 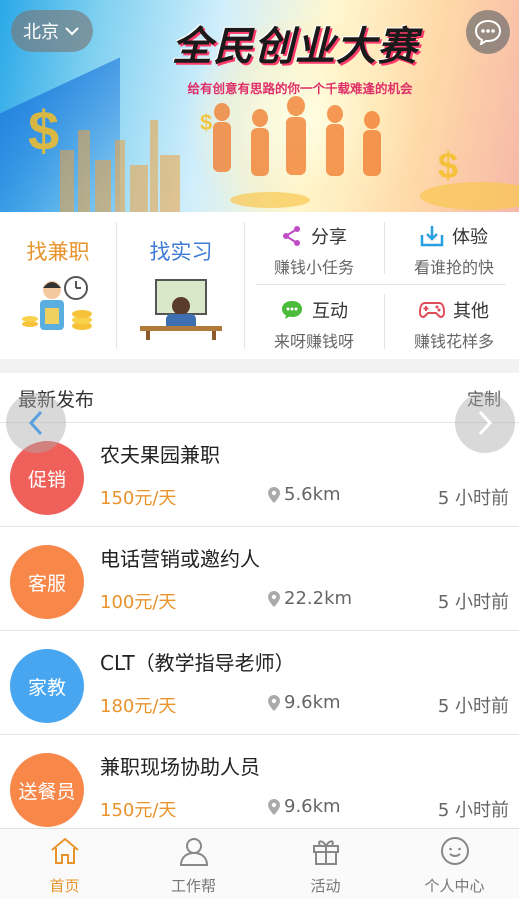 I want to click on tab-label: 活动, so click(x=325, y=886).